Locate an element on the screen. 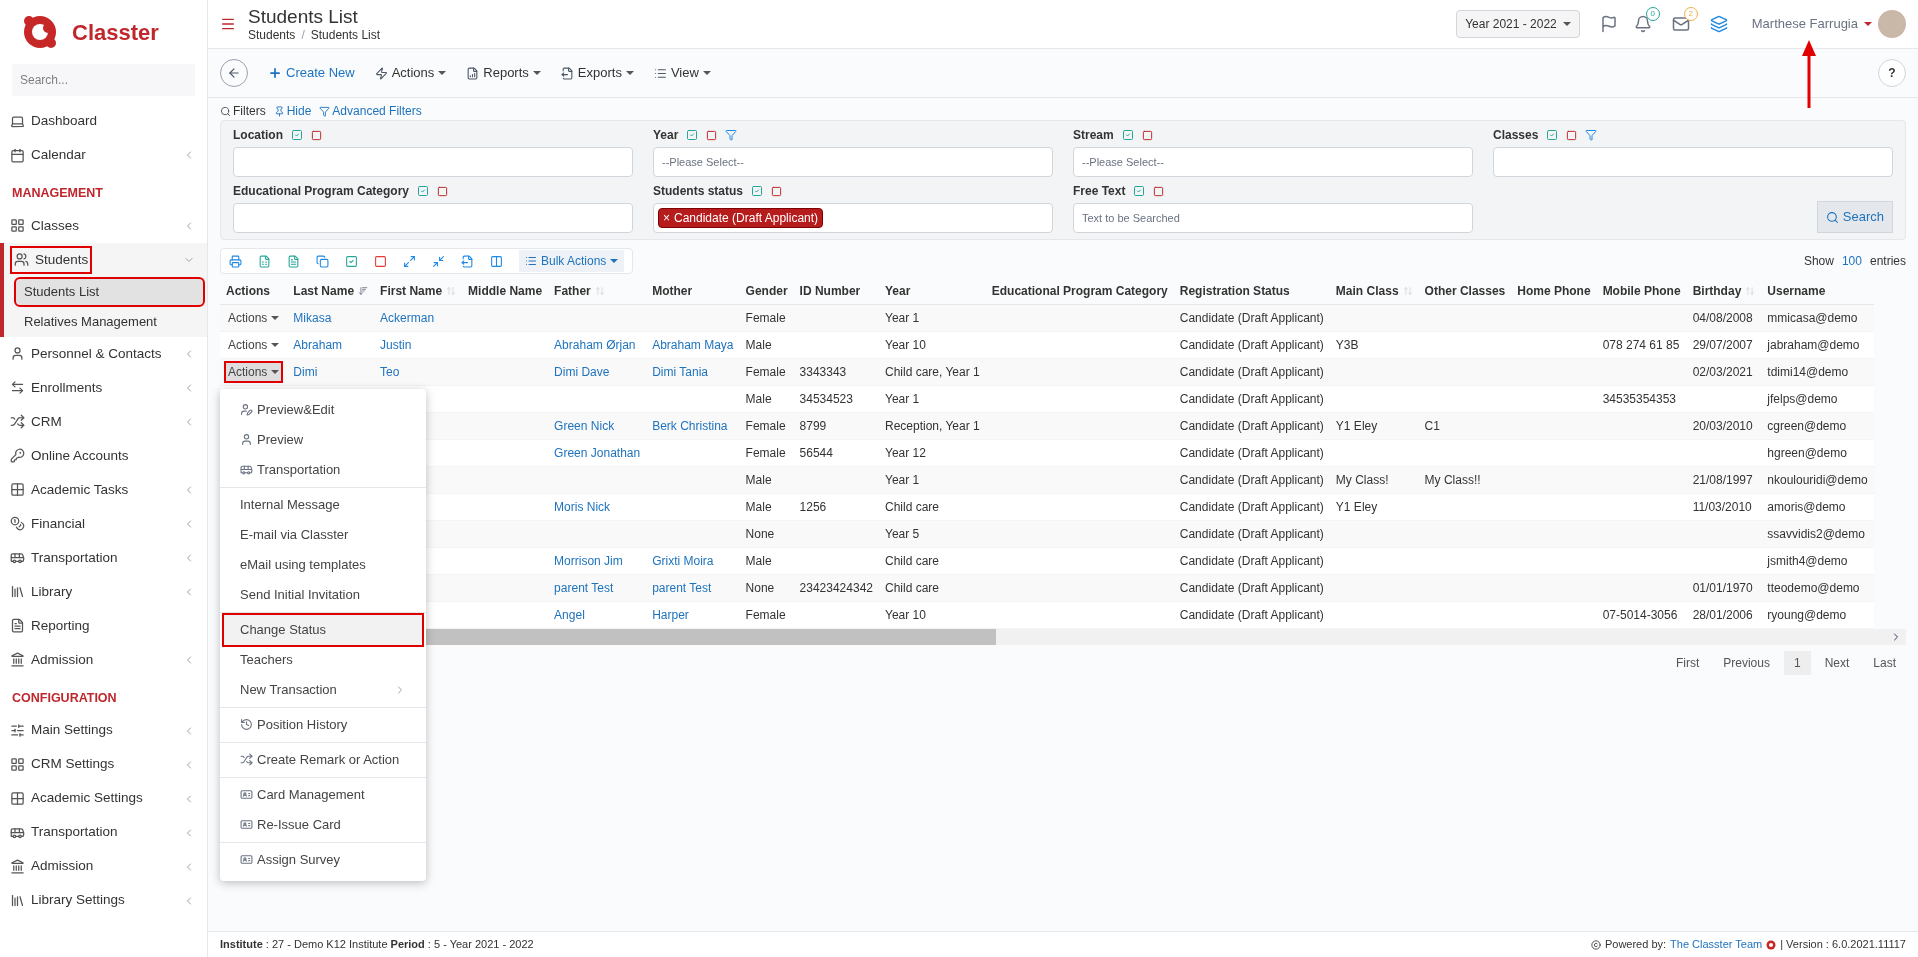 The height and width of the screenshot is (957, 1918). expand-icon is located at coordinates (409, 261).